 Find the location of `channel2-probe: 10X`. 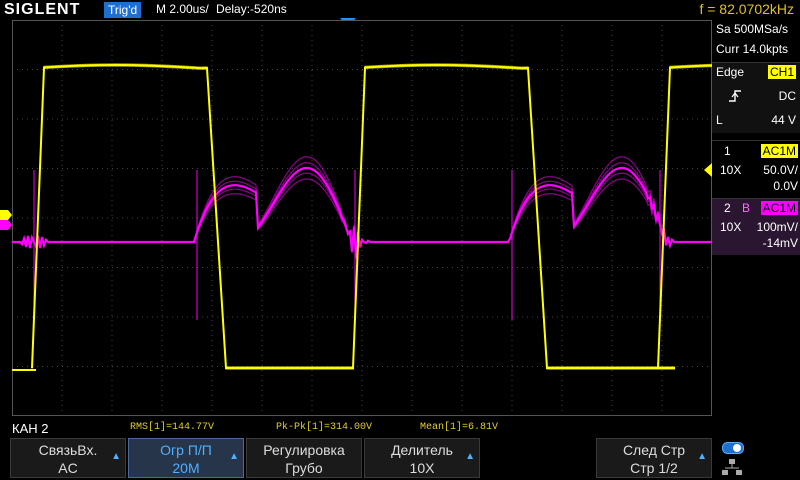

channel2-probe: 10X is located at coordinates (731, 227).